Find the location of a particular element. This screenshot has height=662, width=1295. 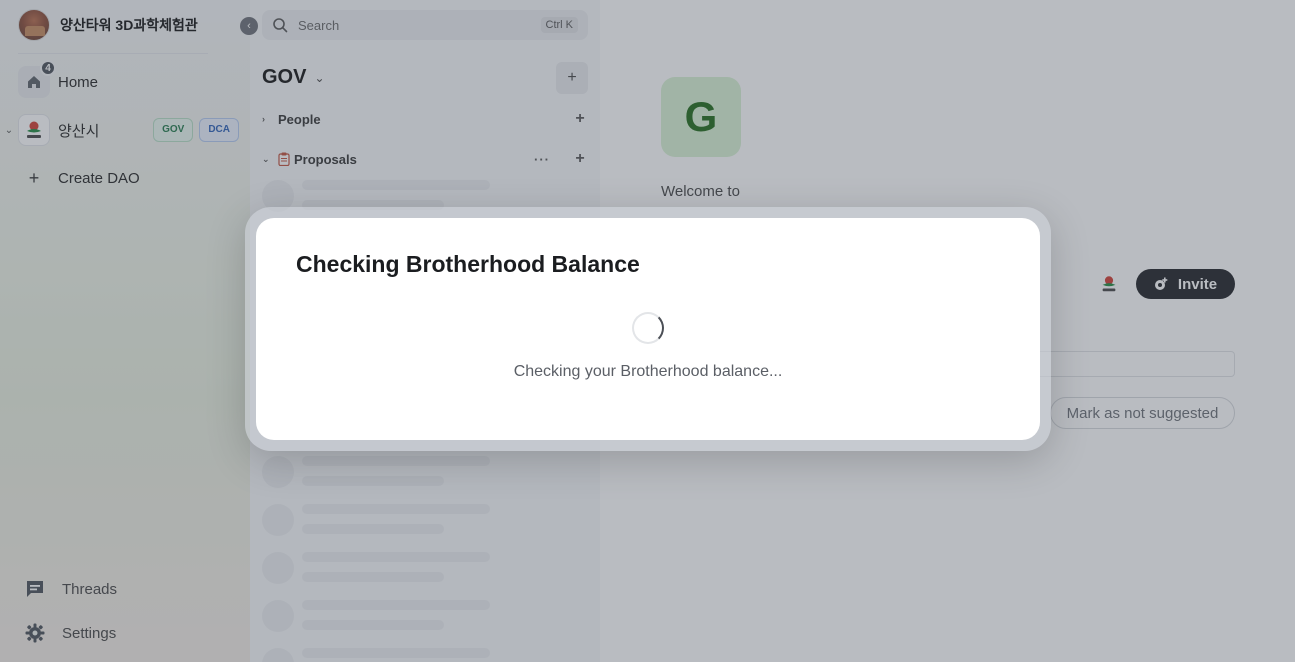

loading-spinner-icon is located at coordinates (648, 328).